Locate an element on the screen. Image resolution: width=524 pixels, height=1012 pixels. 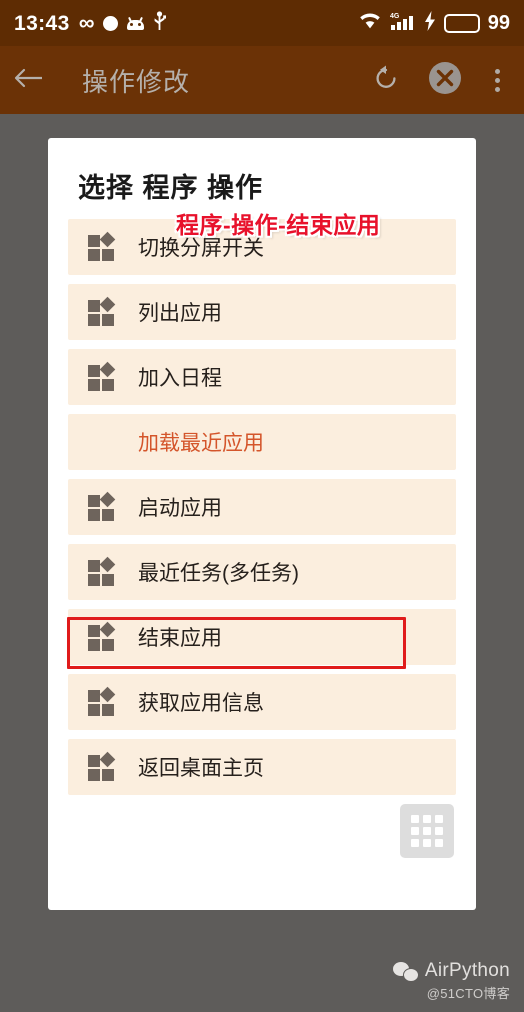
watermark-name: AirPython is located at coordinates (467, 970).